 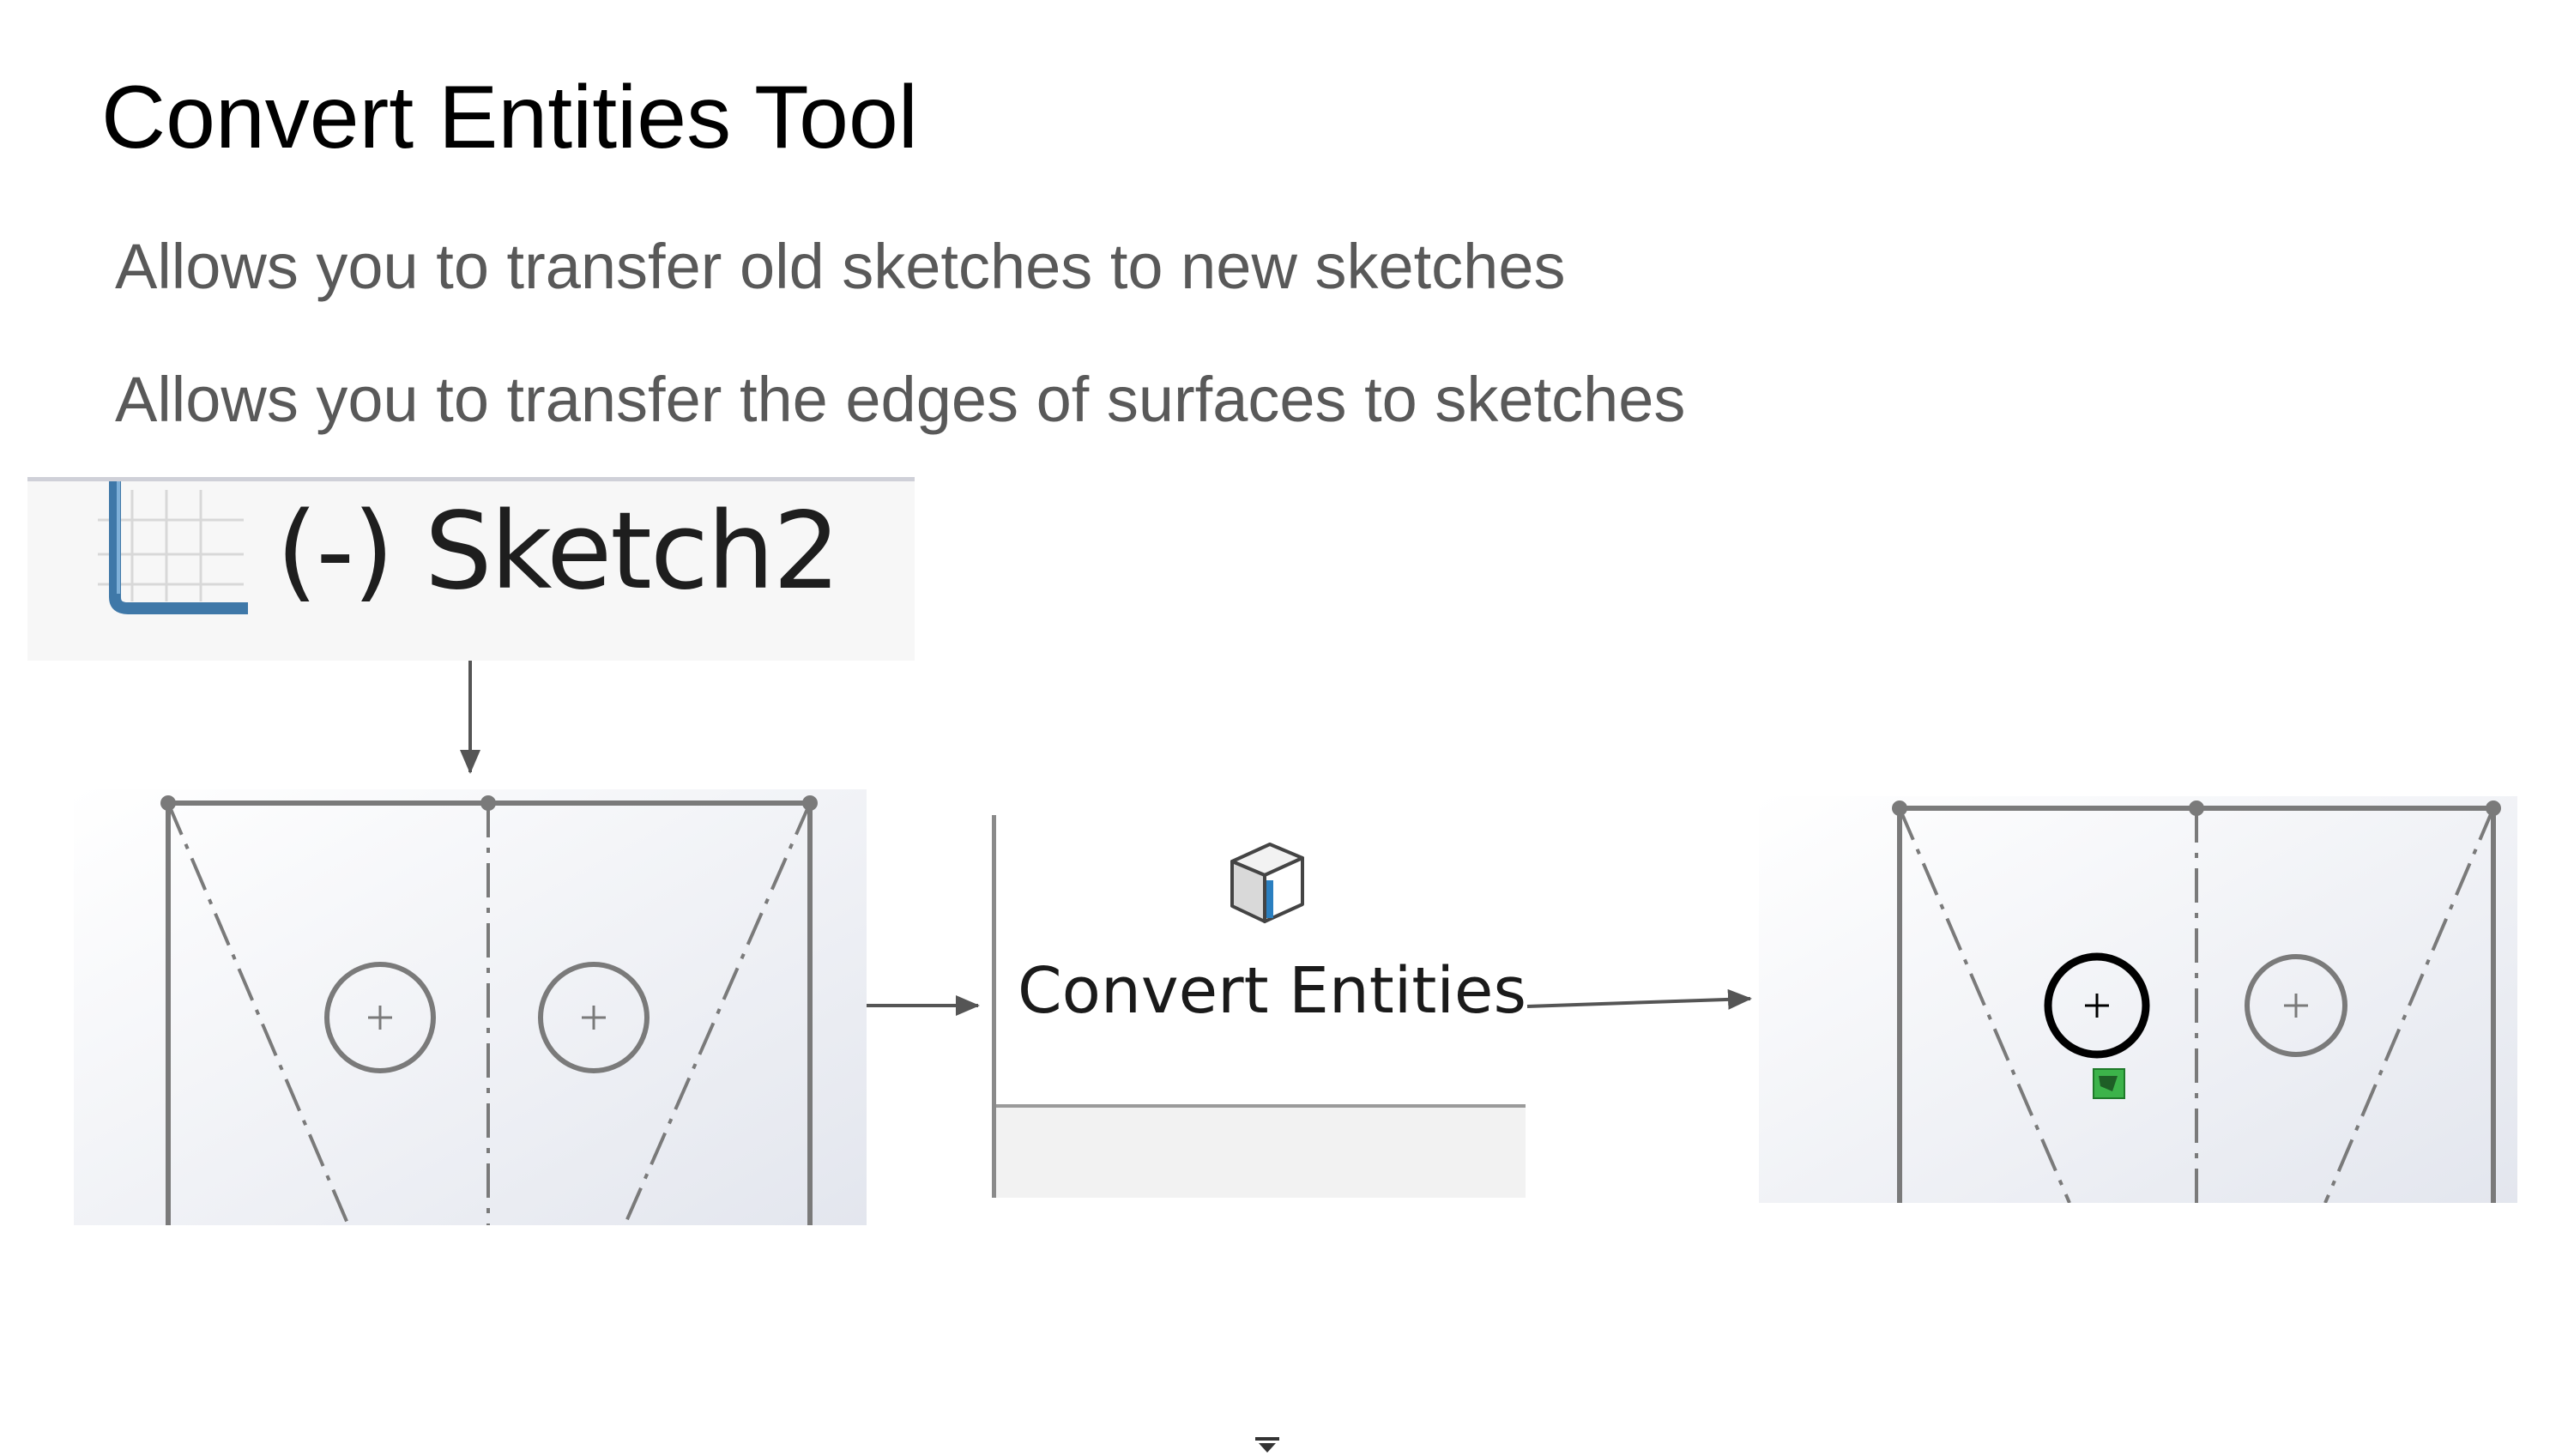 What do you see at coordinates (1267, 883) in the screenshot?
I see `convert-entities-icon` at bounding box center [1267, 883].